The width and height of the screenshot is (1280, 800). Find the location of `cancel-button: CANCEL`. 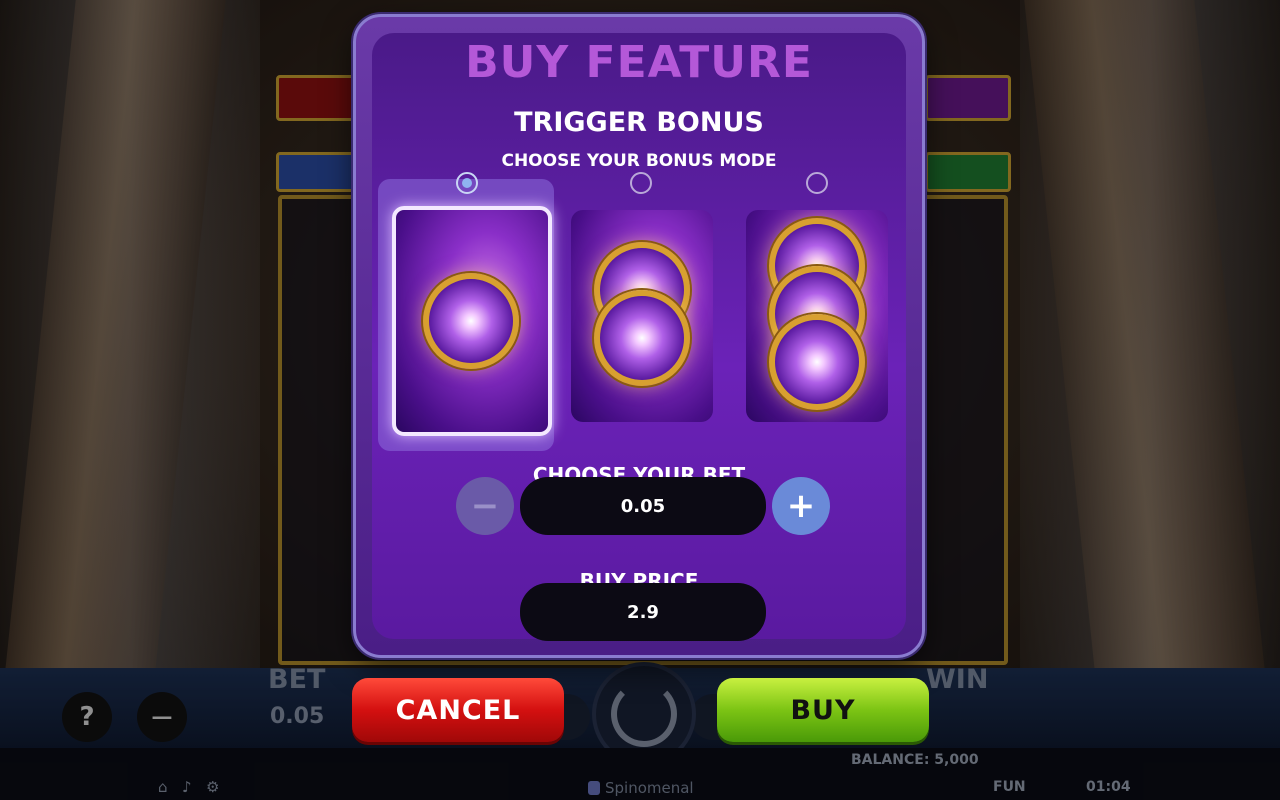

cancel-button: CANCEL is located at coordinates (458, 710).